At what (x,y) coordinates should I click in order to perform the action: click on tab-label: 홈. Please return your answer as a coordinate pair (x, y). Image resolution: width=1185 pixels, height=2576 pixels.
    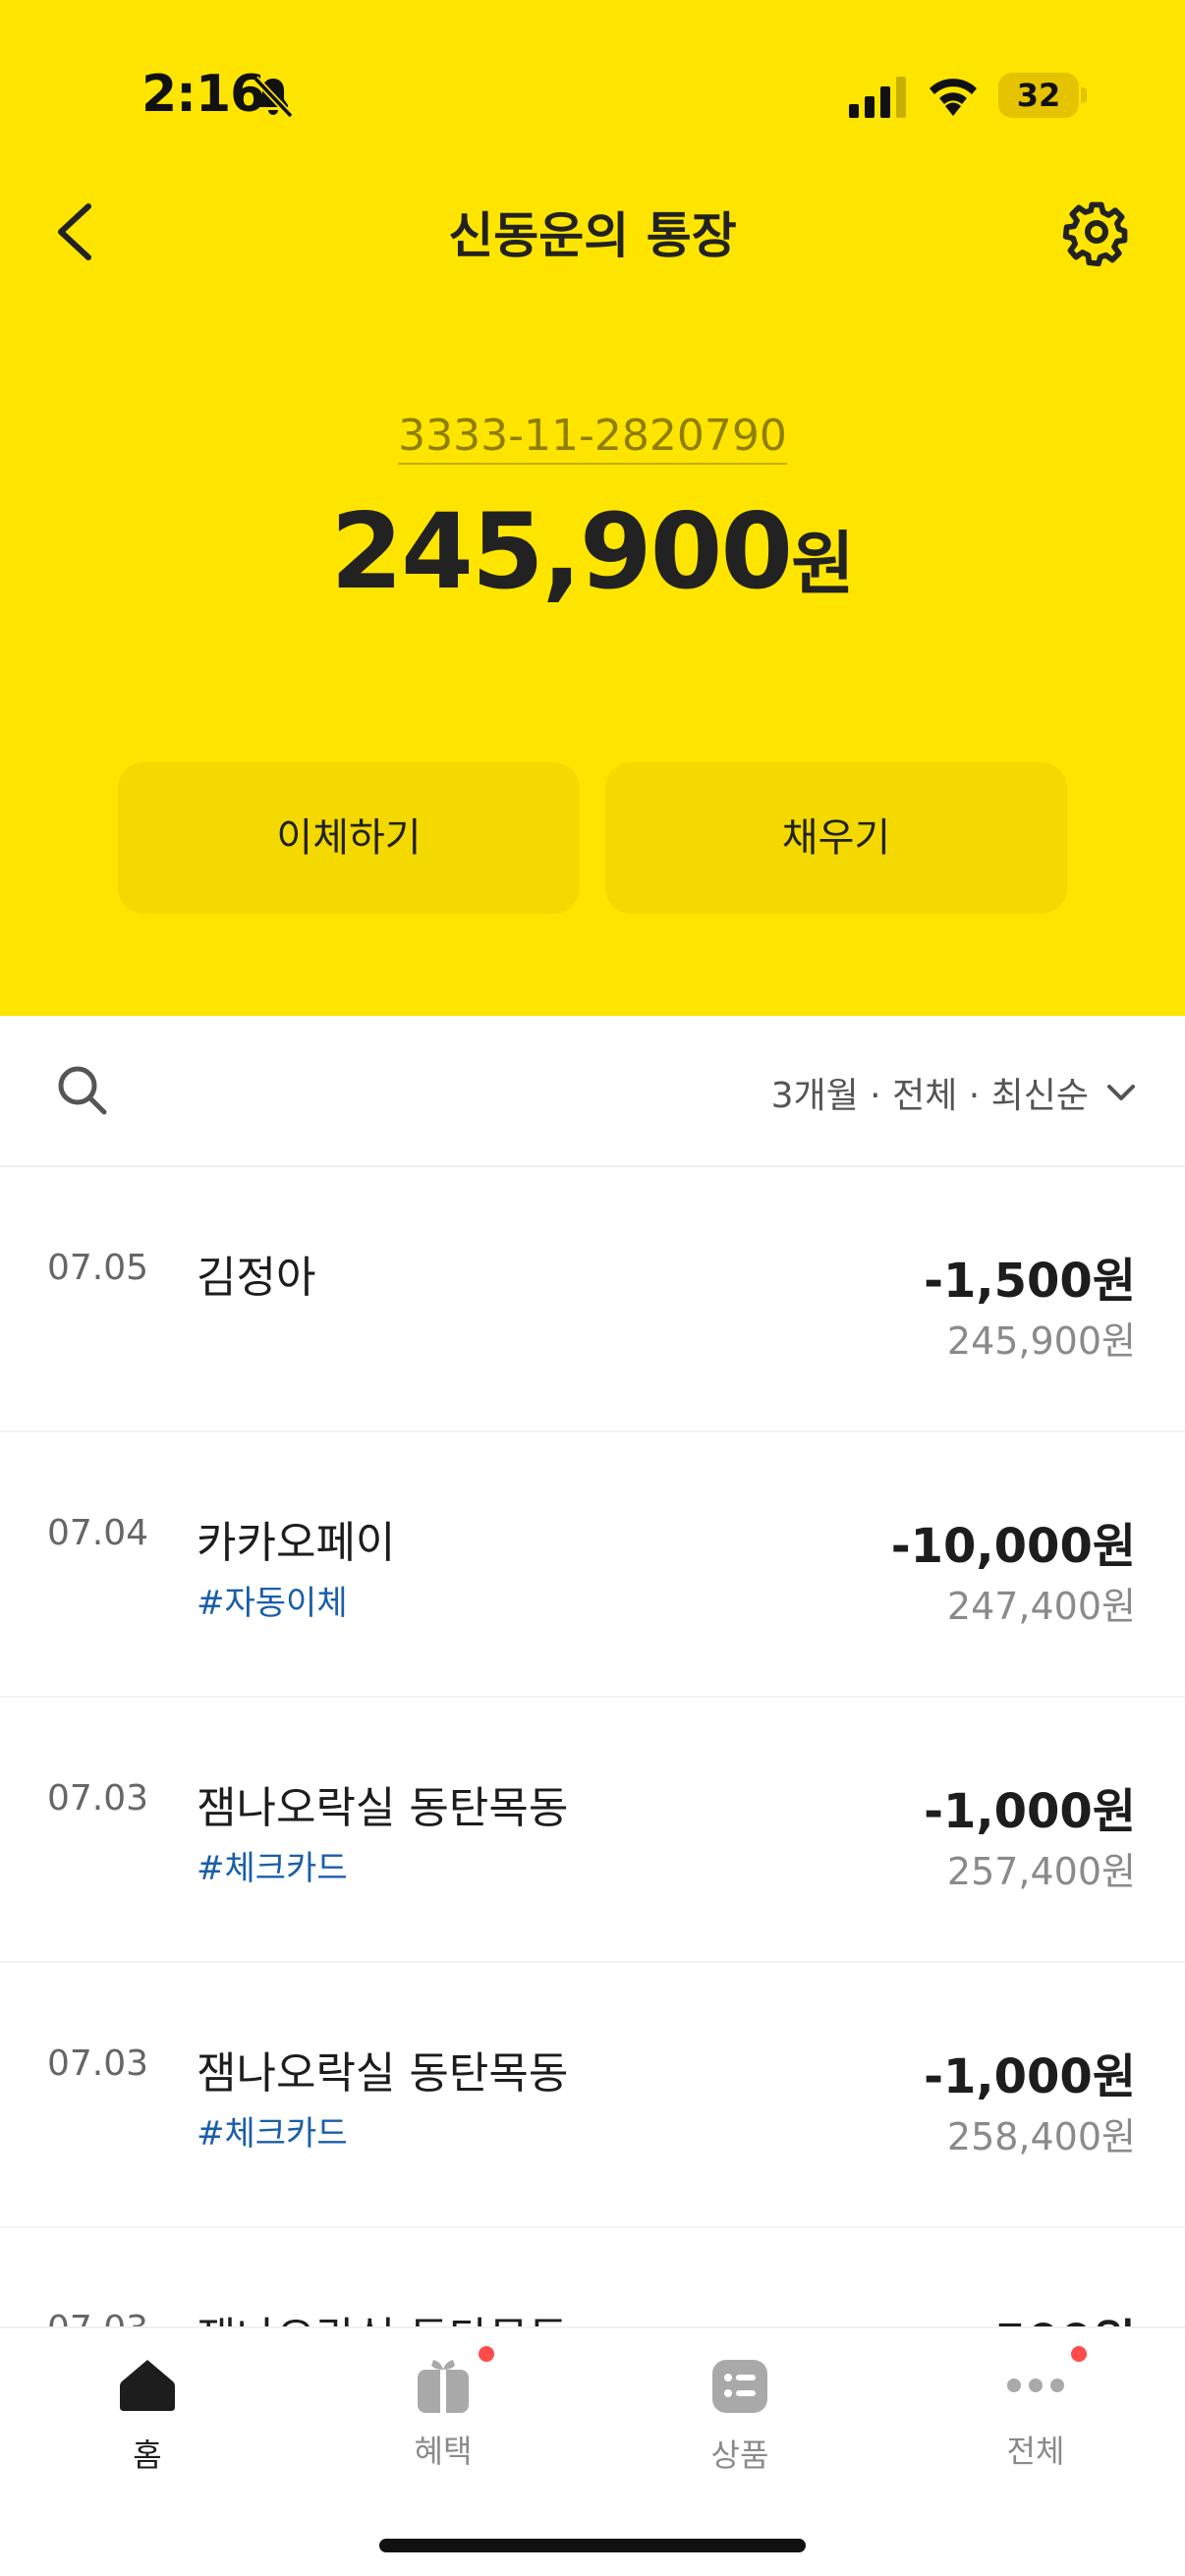
    Looking at the image, I should click on (148, 2455).